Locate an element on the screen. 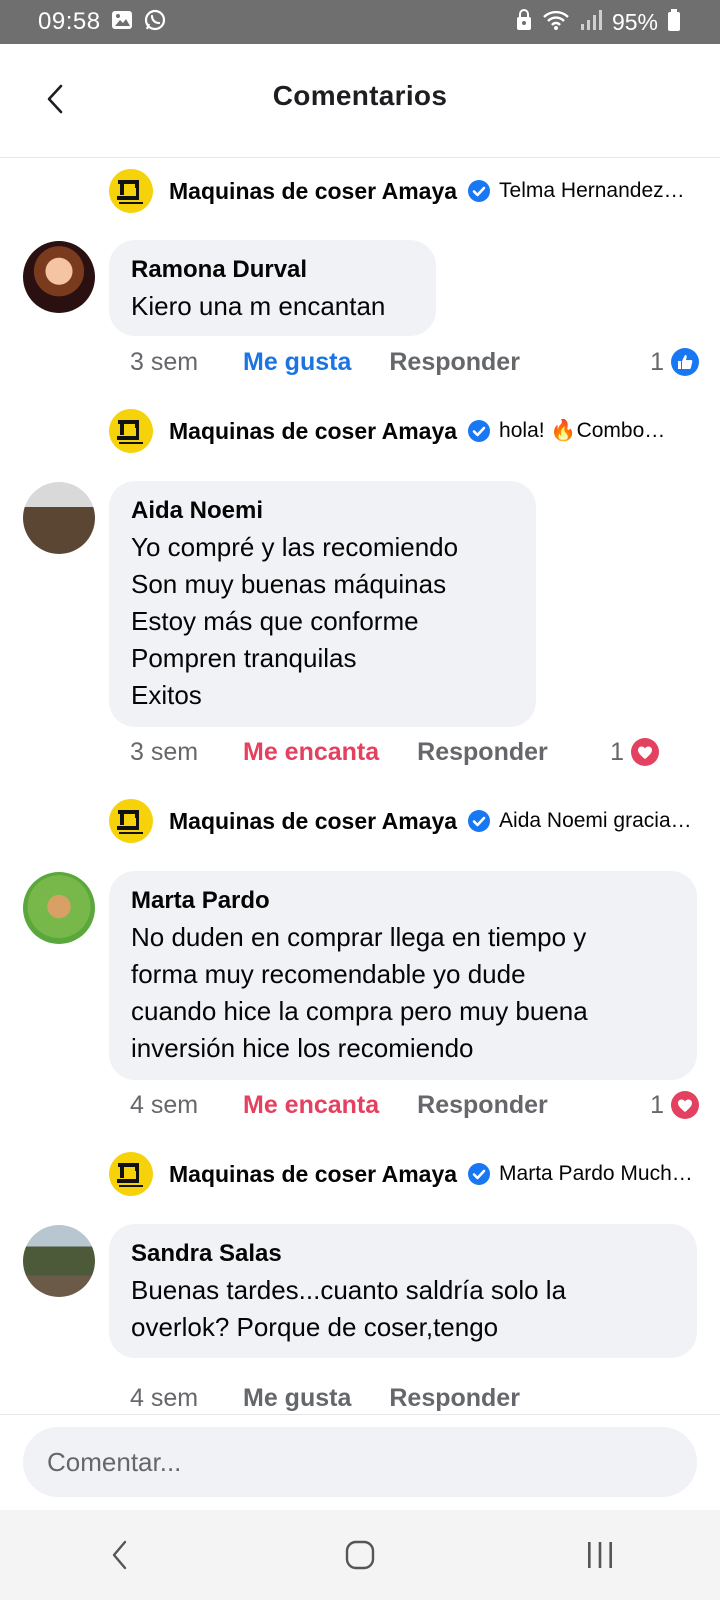 The height and width of the screenshot is (1600, 720). page-title: Comentarios is located at coordinates (360, 95).